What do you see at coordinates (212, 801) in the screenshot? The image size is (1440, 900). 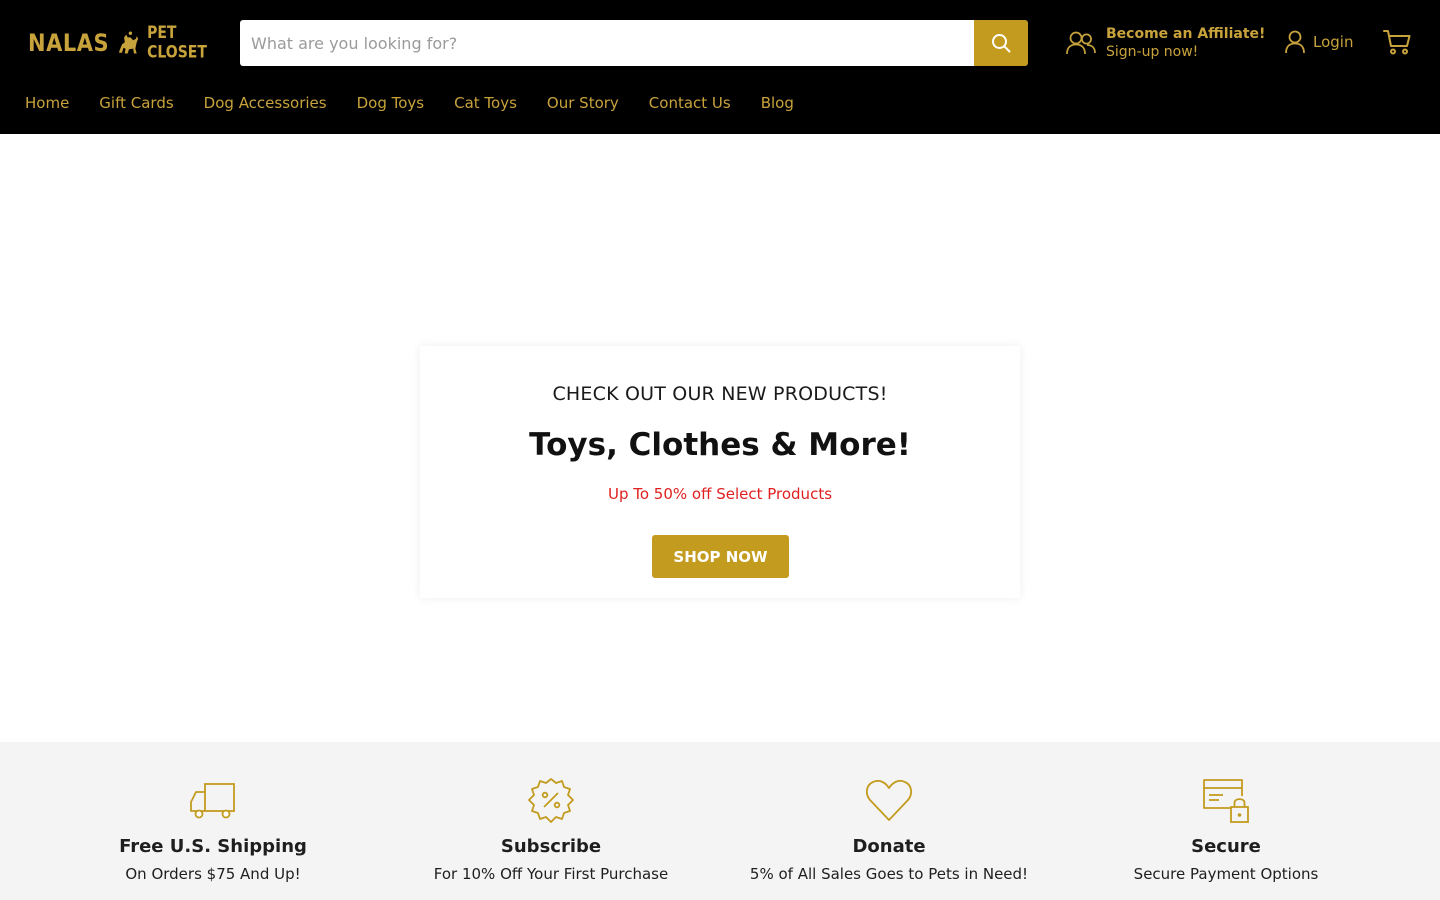 I see `truck-icon` at bounding box center [212, 801].